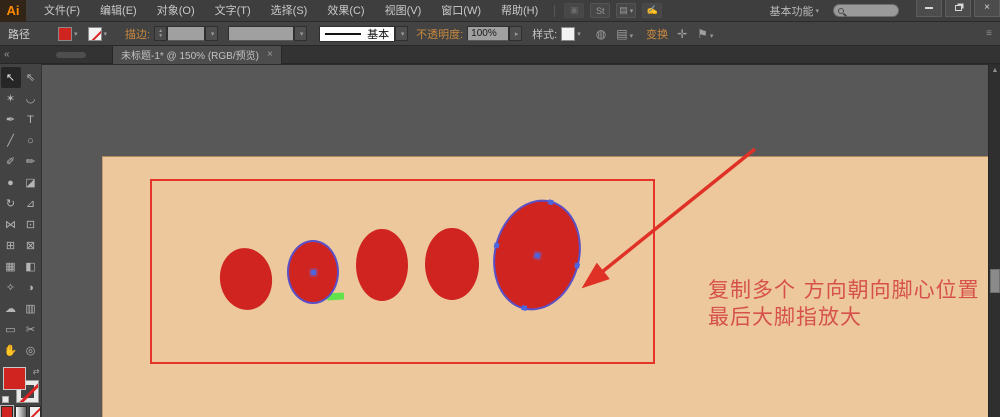  I want to click on scroll-up-icon: ▲, so click(994, 70).